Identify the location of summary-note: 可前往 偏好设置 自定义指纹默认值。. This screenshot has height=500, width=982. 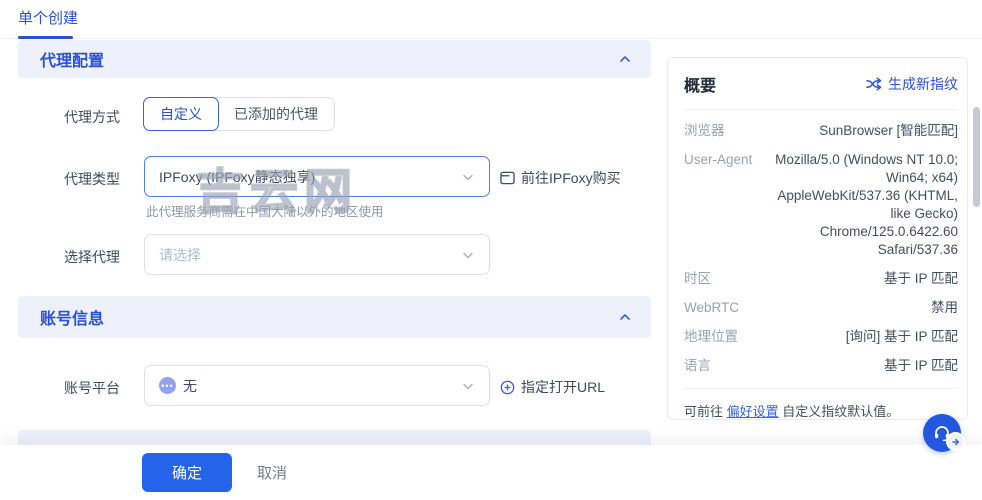
(821, 410).